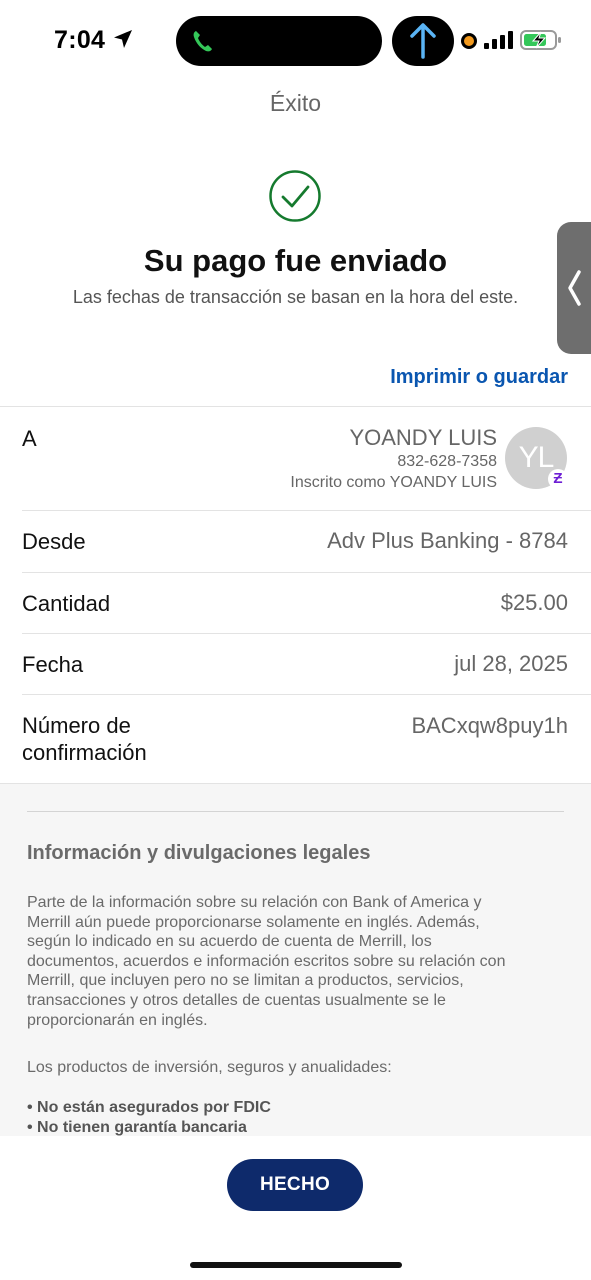 The width and height of the screenshot is (591, 1280). Describe the element at coordinates (423, 437) in the screenshot. I see `payee-name: YOANDY LUIS` at that location.